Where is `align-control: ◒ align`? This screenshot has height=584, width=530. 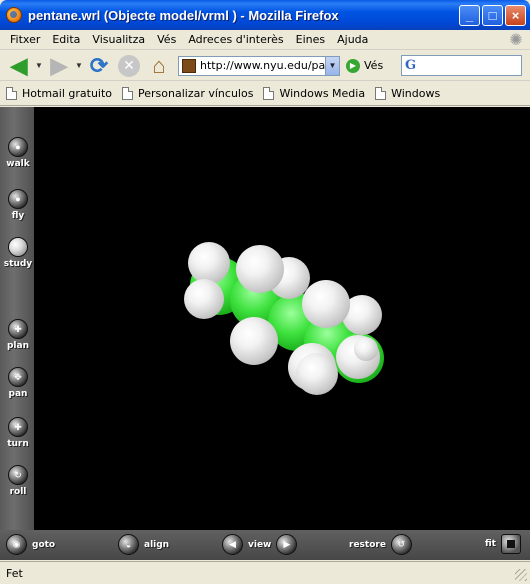
align-control: ◒ align is located at coordinates (146, 544).